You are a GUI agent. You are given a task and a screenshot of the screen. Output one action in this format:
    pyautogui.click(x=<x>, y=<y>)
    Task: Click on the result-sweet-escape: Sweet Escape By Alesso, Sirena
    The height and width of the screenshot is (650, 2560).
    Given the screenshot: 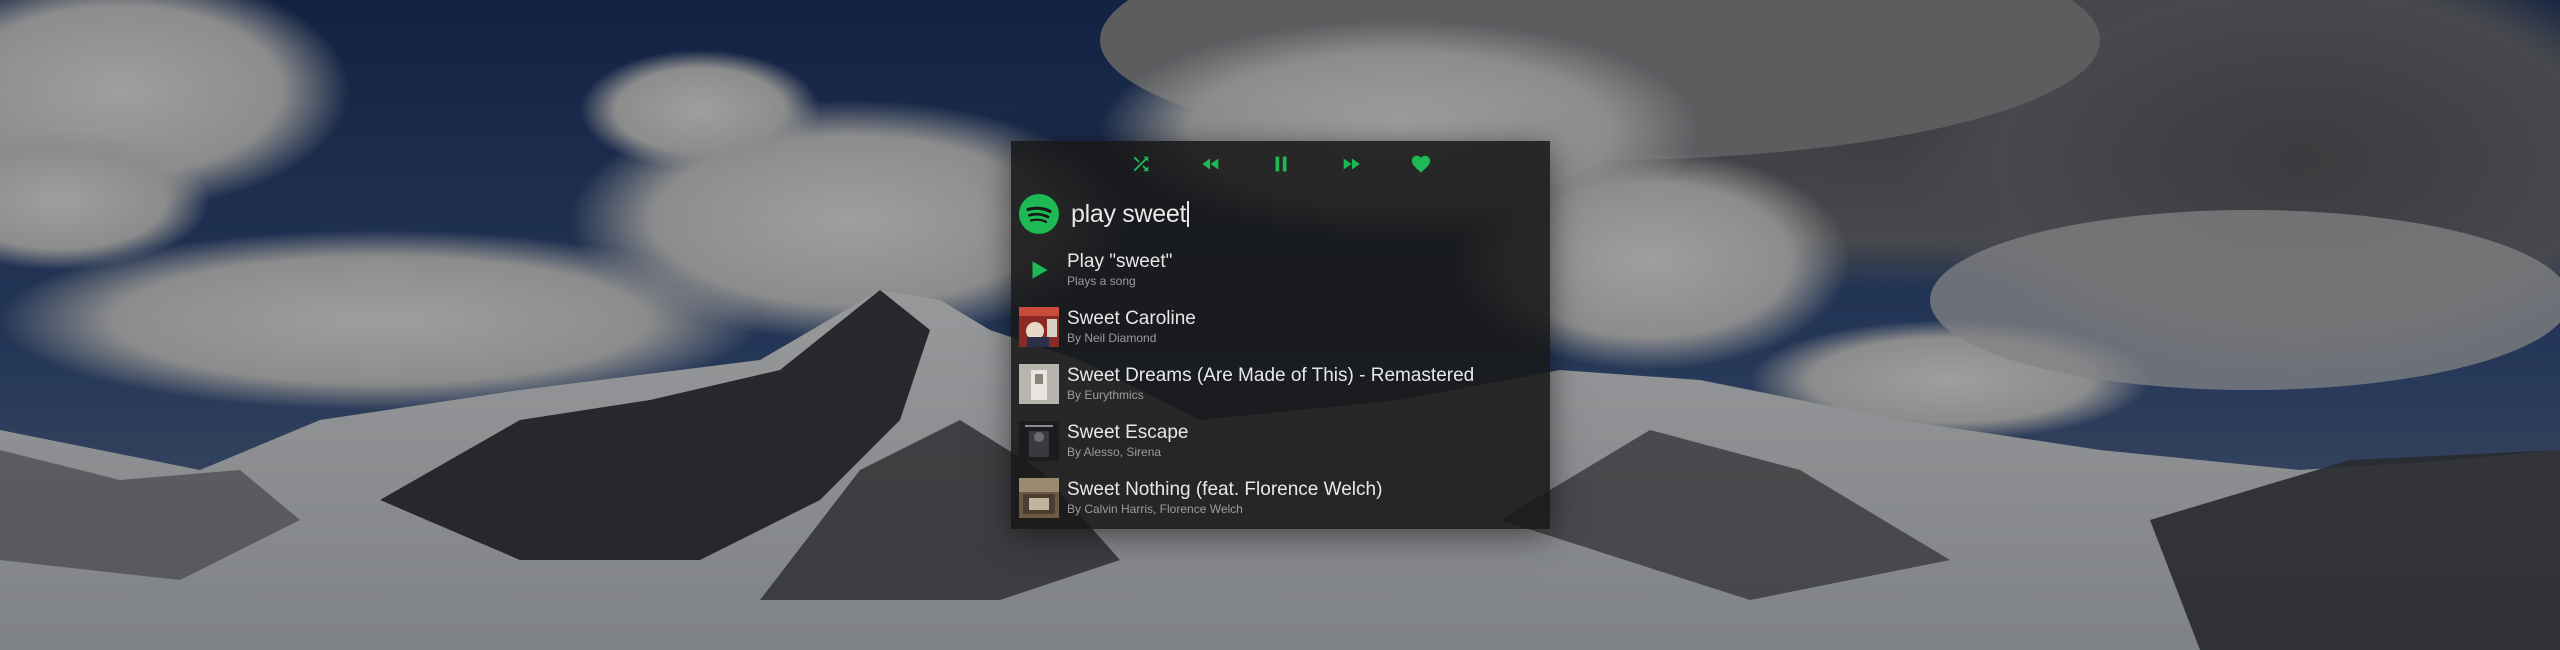 What is the action you would take?
    pyautogui.click(x=1280, y=440)
    